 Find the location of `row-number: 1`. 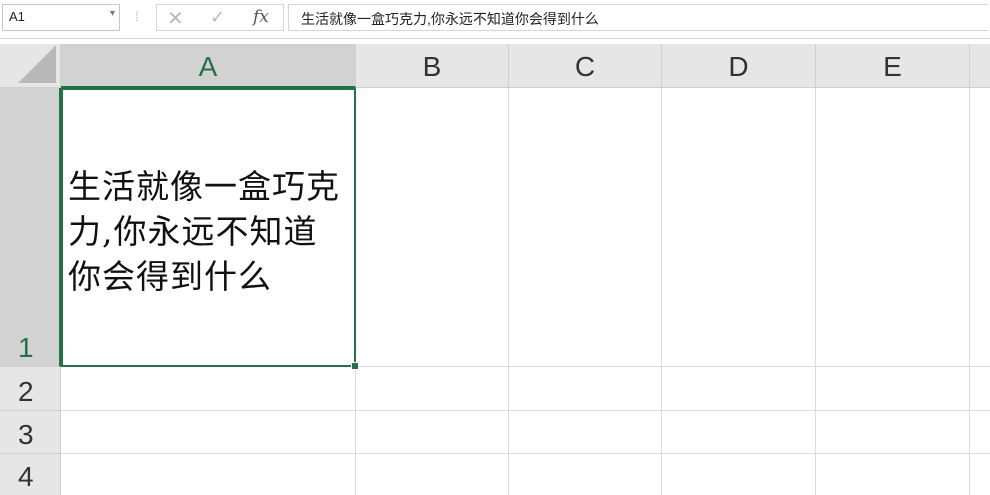

row-number: 1 is located at coordinates (26, 347).